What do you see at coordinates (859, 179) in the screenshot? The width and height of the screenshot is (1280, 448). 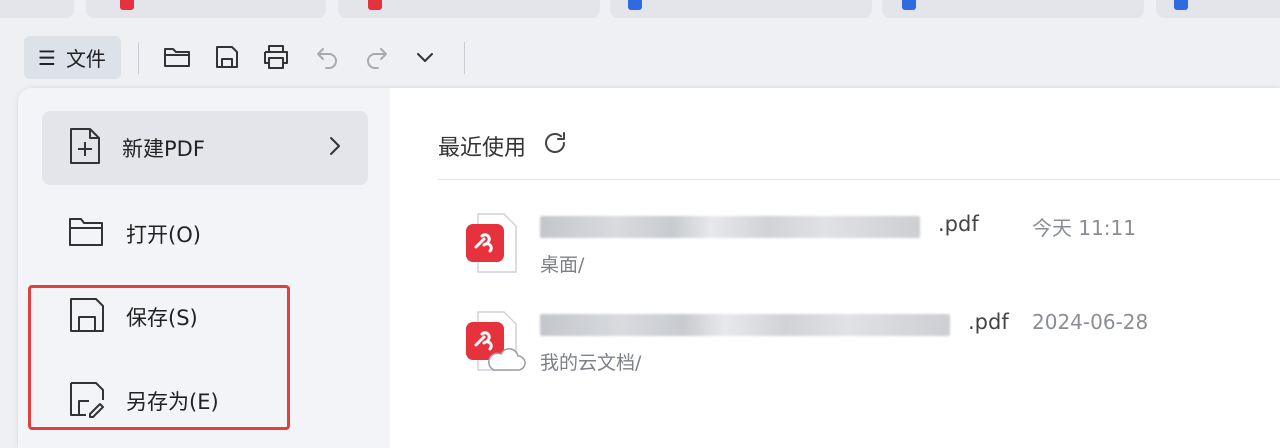 I see `divider` at bounding box center [859, 179].